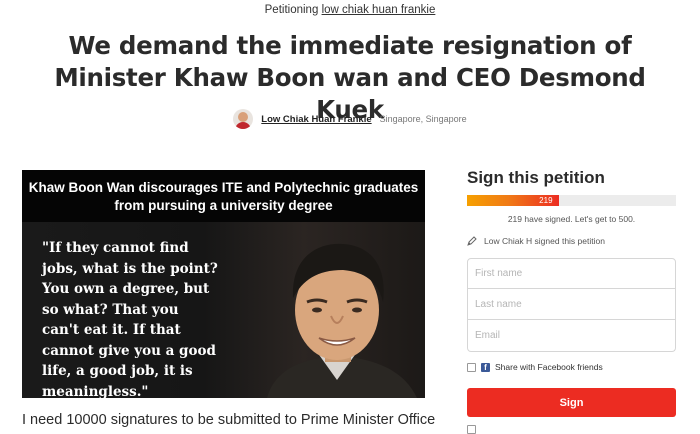 The image size is (700, 434). I want to click on progress-count: 219, so click(546, 200).